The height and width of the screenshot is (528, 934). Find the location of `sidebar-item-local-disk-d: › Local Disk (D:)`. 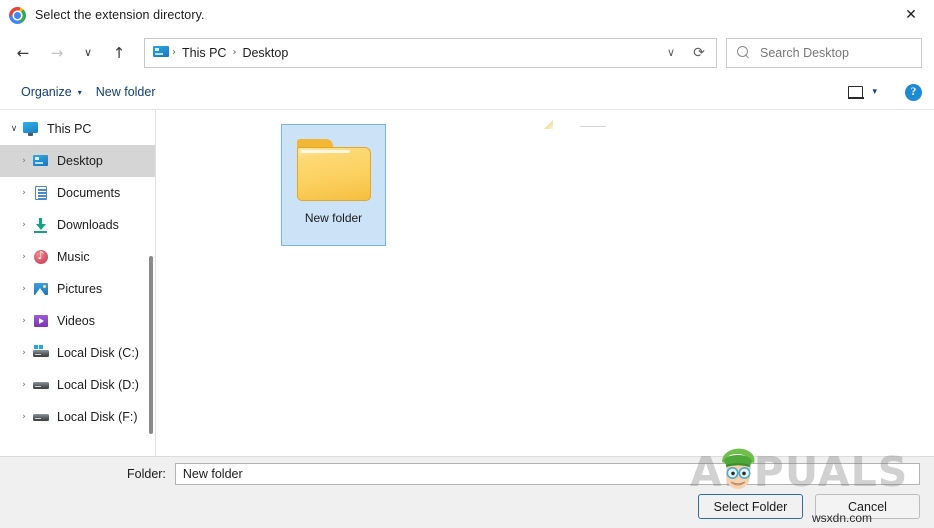

sidebar-item-local-disk-d: › Local Disk (D:) is located at coordinates (77, 385).